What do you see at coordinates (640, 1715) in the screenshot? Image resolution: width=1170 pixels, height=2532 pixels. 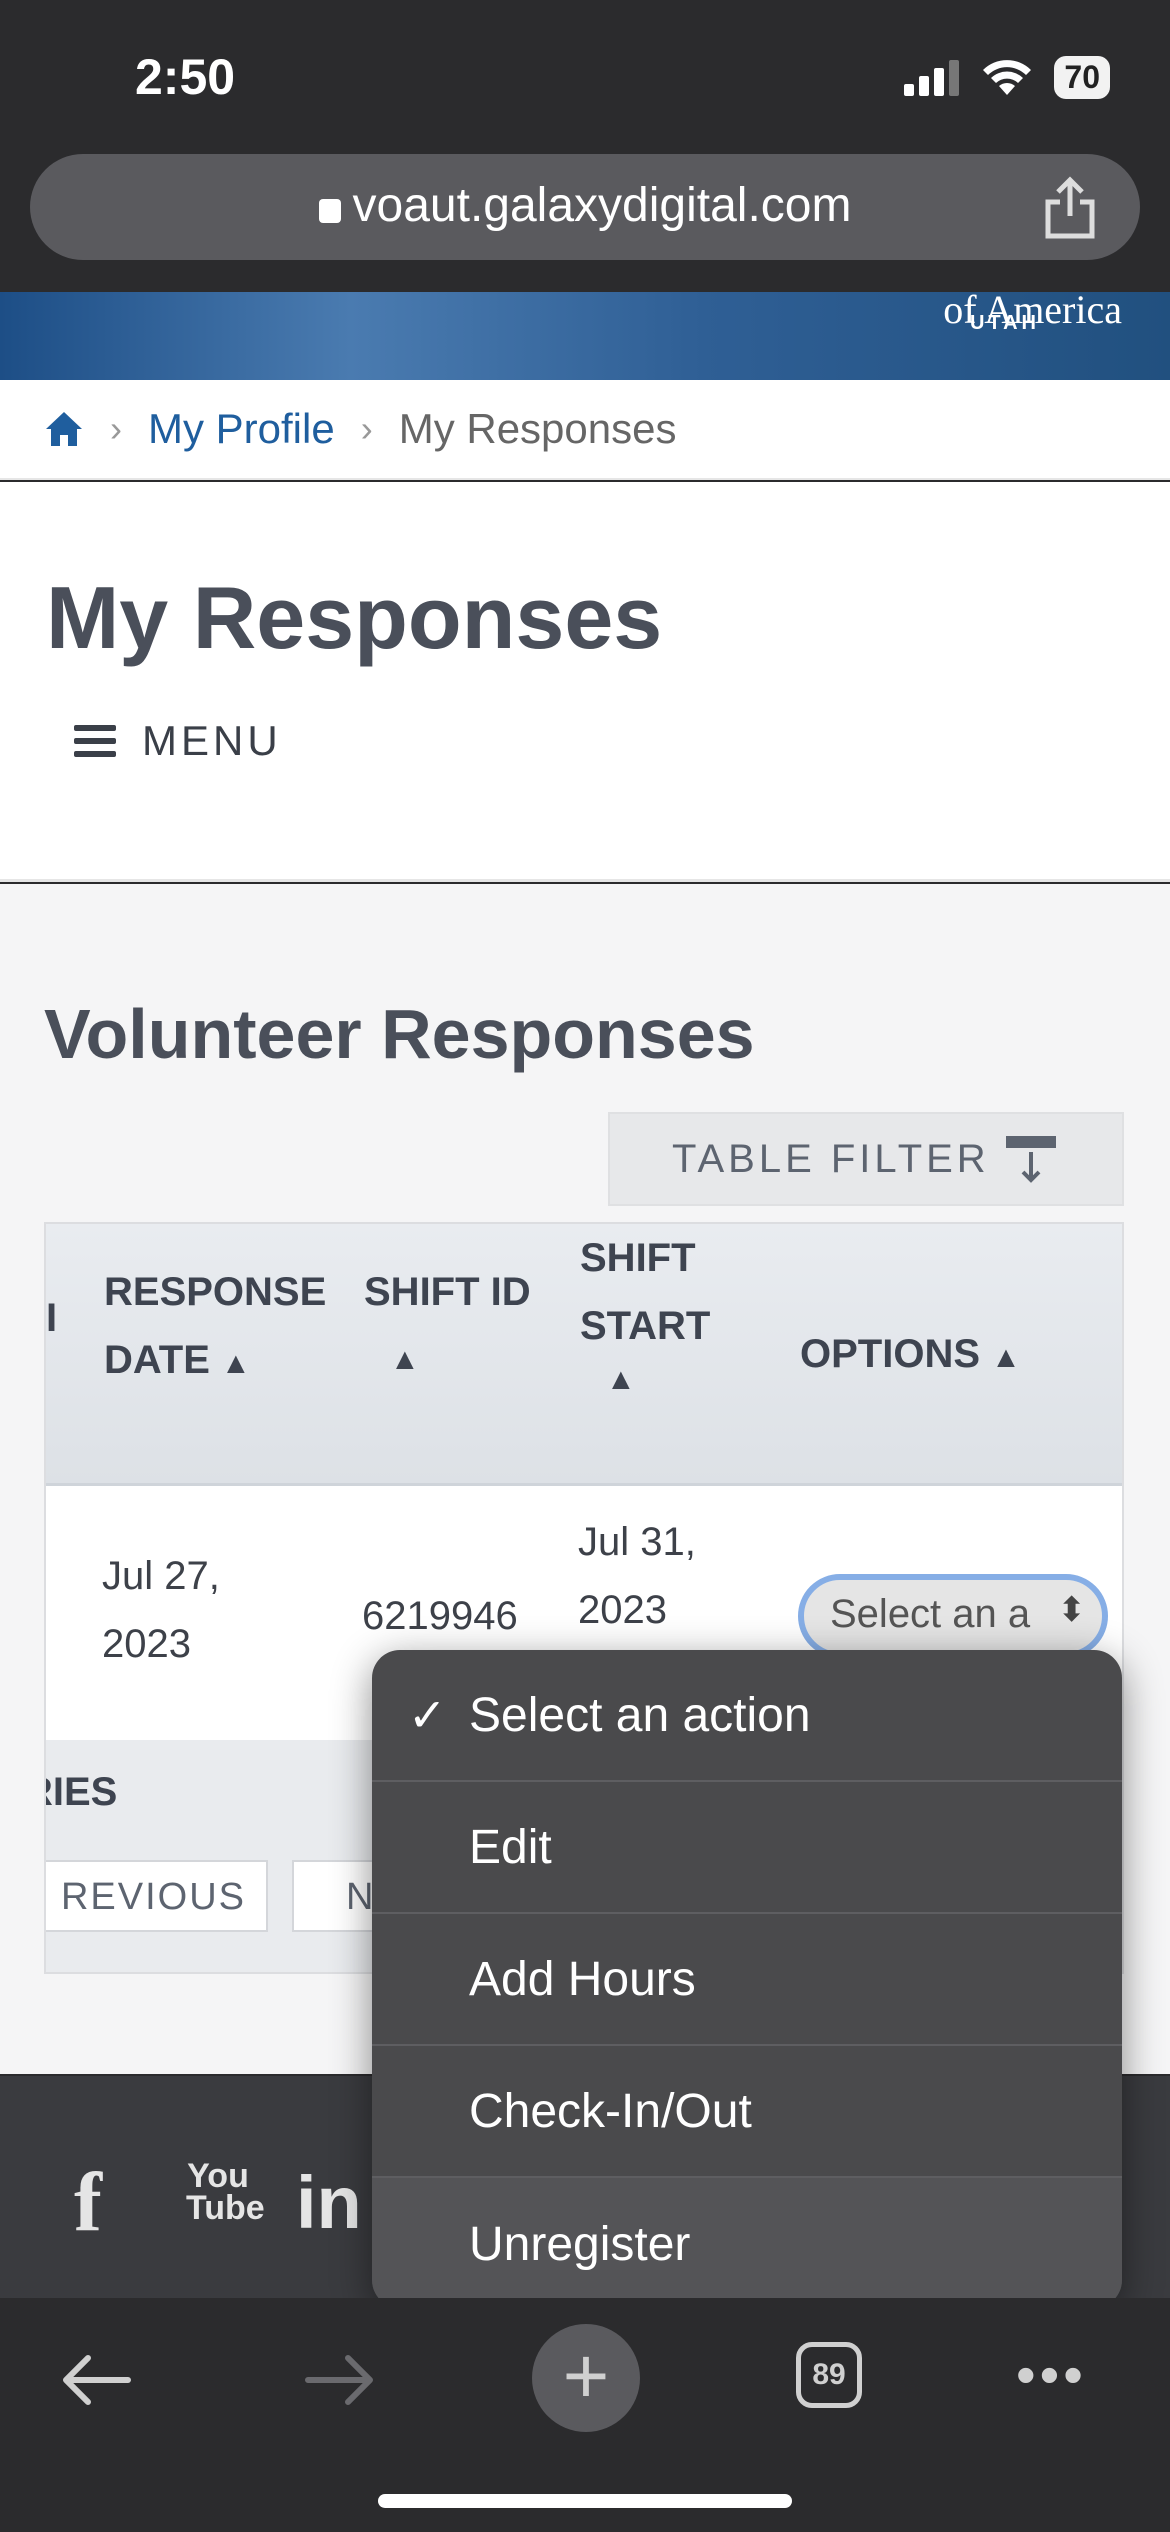 I see `option-label: Select an action` at bounding box center [640, 1715].